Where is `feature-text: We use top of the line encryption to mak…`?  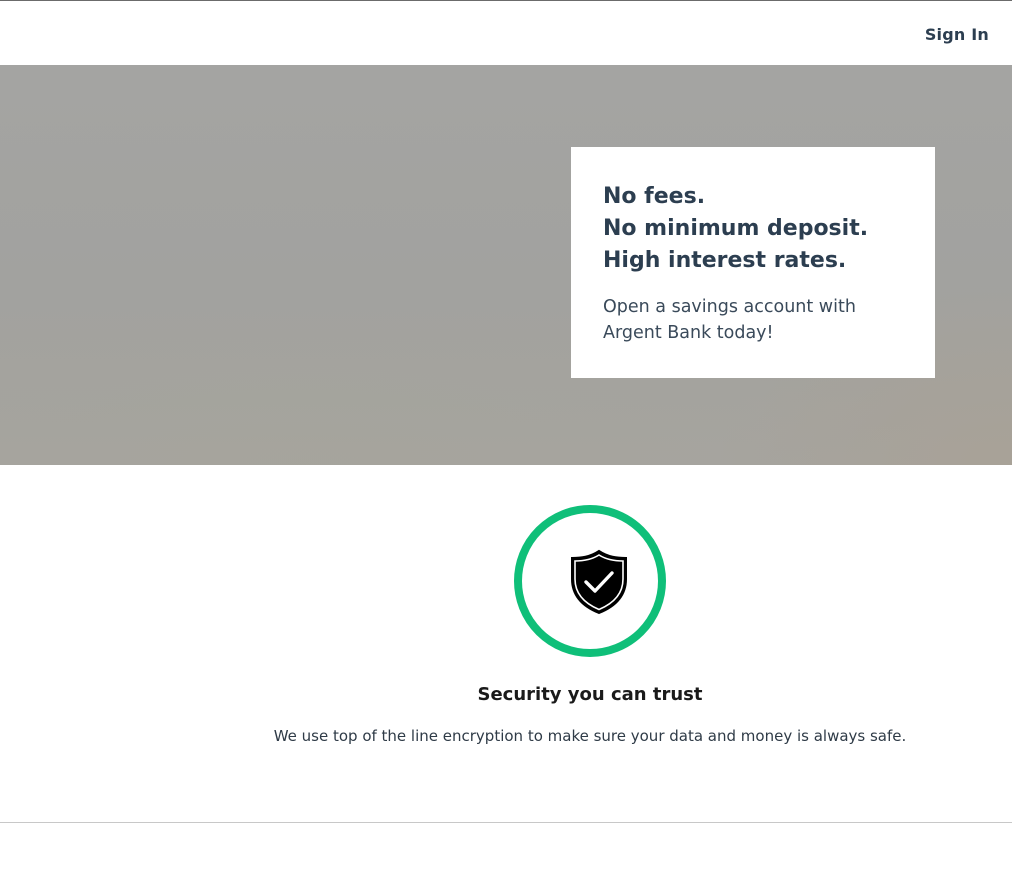 feature-text: We use top of the line encryption to mak… is located at coordinates (590, 736).